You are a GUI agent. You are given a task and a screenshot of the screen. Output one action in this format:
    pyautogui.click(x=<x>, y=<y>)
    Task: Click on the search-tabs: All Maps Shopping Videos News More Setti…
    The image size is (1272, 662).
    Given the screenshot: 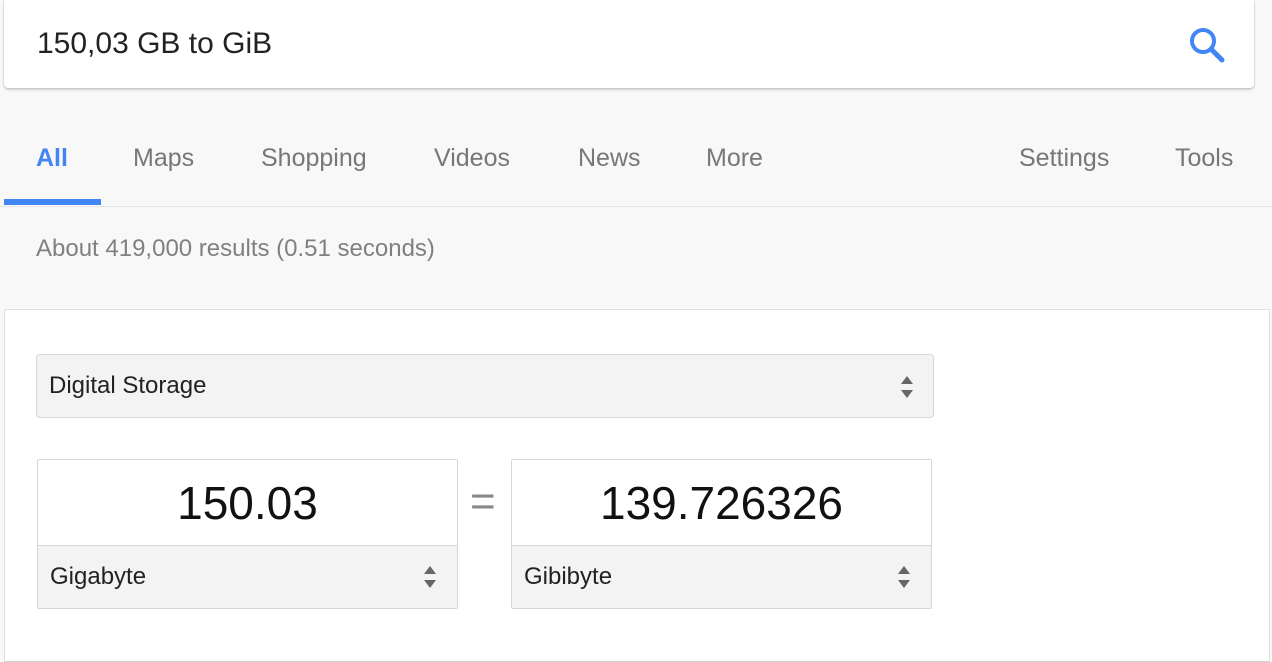 What is the action you would take?
    pyautogui.click(x=636, y=159)
    